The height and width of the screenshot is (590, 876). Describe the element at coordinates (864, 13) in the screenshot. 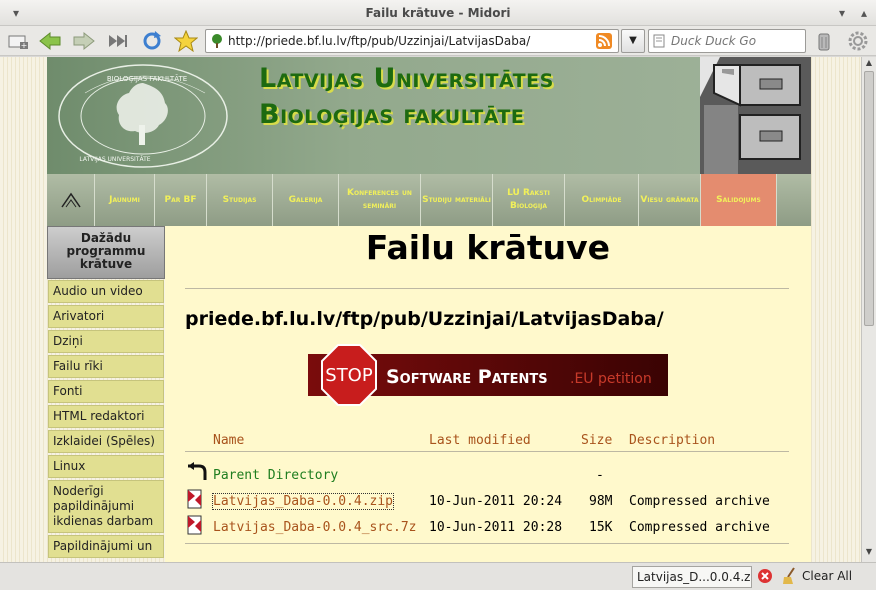

I see `maximize-icon: ▴` at that location.